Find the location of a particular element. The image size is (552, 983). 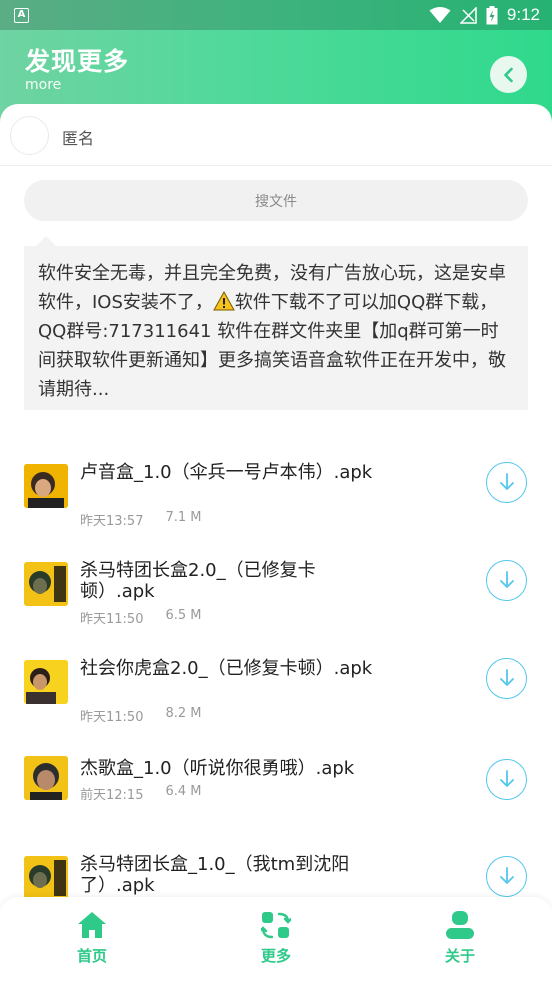

file-item: 杀马特团长盒2.0_（已修复卡顿）.apk 昨天11:50 6.5 M is located at coordinates (276, 600).